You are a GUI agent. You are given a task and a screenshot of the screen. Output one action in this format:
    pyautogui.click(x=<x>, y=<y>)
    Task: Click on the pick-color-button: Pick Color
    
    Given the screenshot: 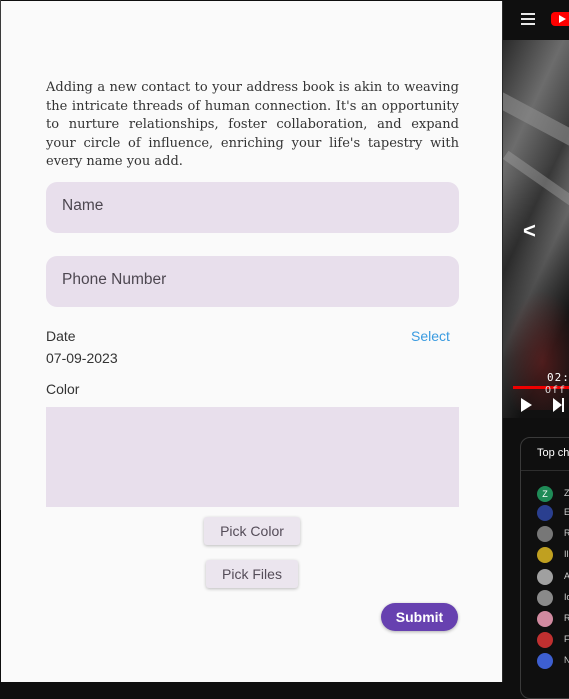 What is the action you would take?
    pyautogui.click(x=252, y=531)
    